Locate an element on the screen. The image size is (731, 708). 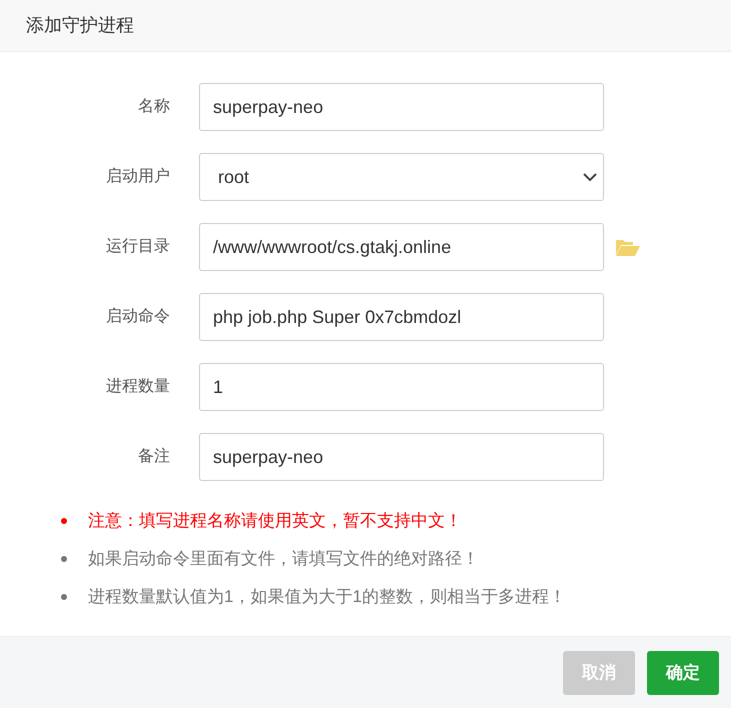
select-field: root is located at coordinates (401, 177).